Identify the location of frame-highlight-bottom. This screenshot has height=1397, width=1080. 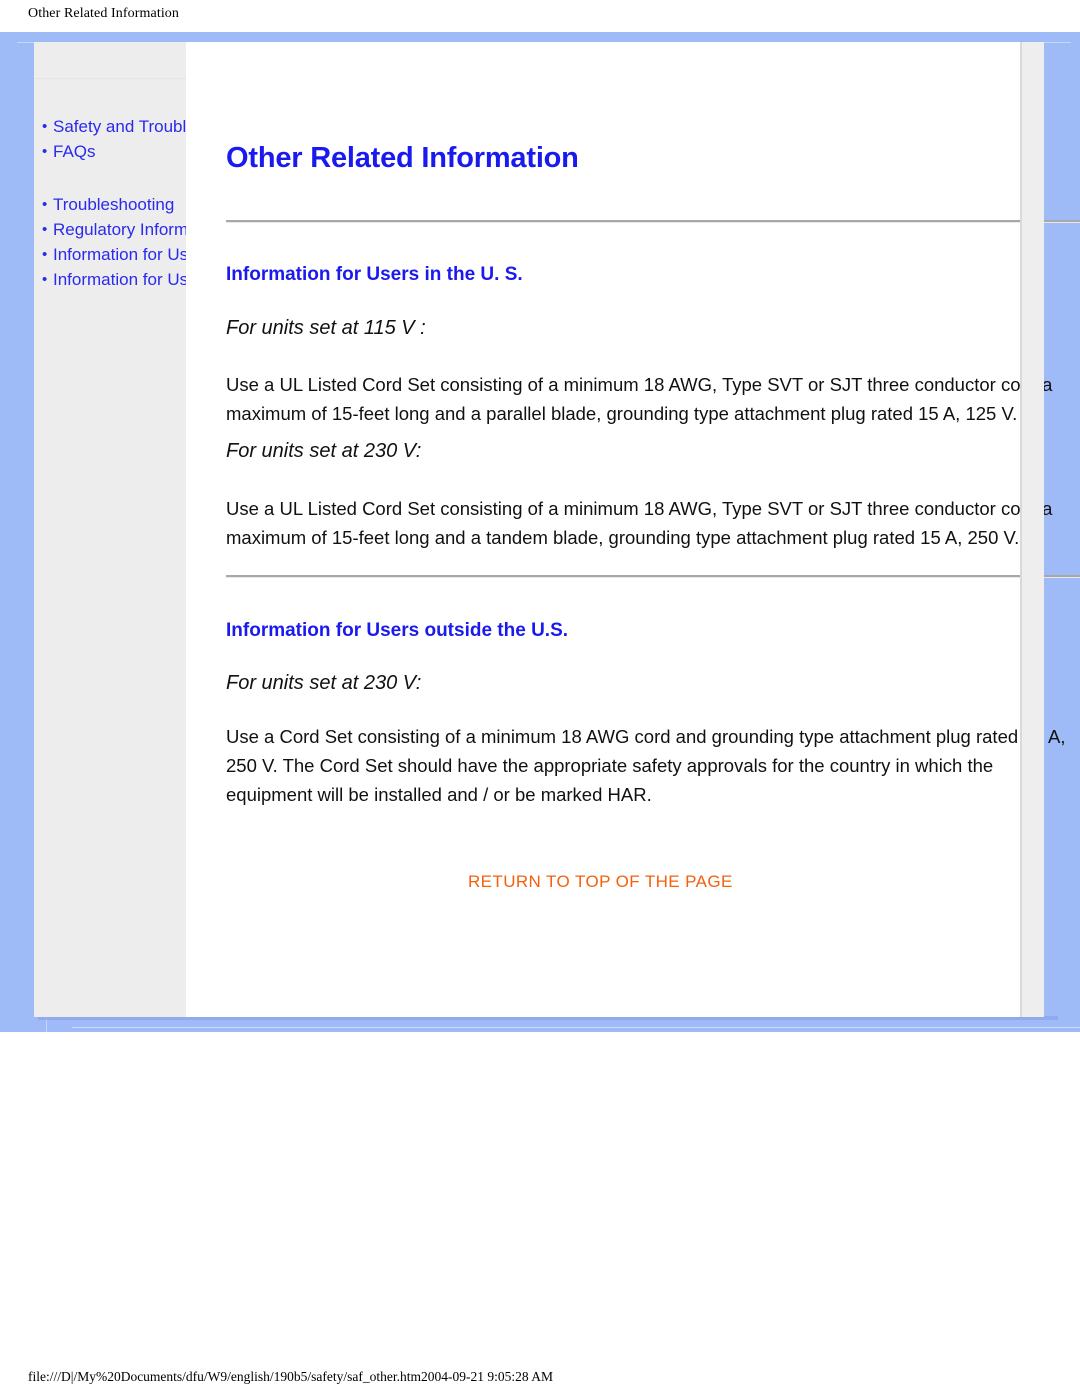
(576, 1027).